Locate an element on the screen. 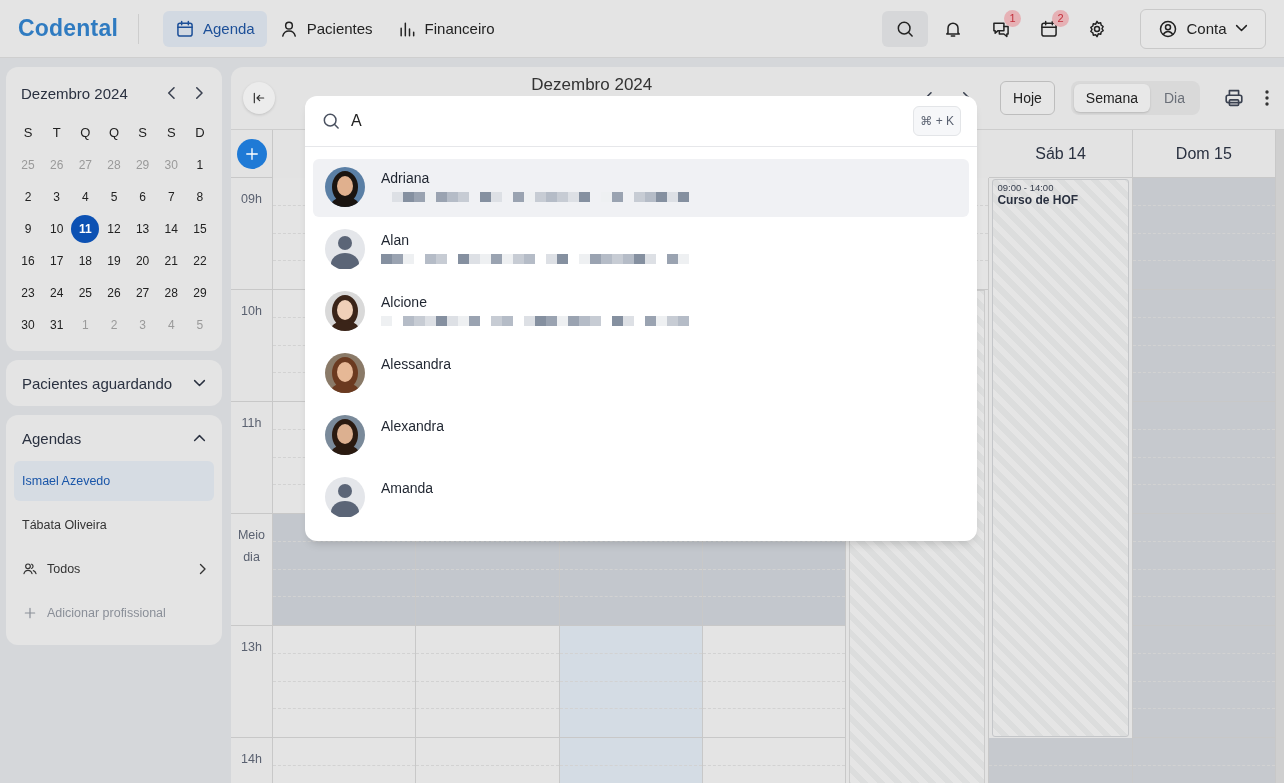 Image resolution: width=1284 pixels, height=783 pixels. calendar-day: 31 is located at coordinates (56, 325).